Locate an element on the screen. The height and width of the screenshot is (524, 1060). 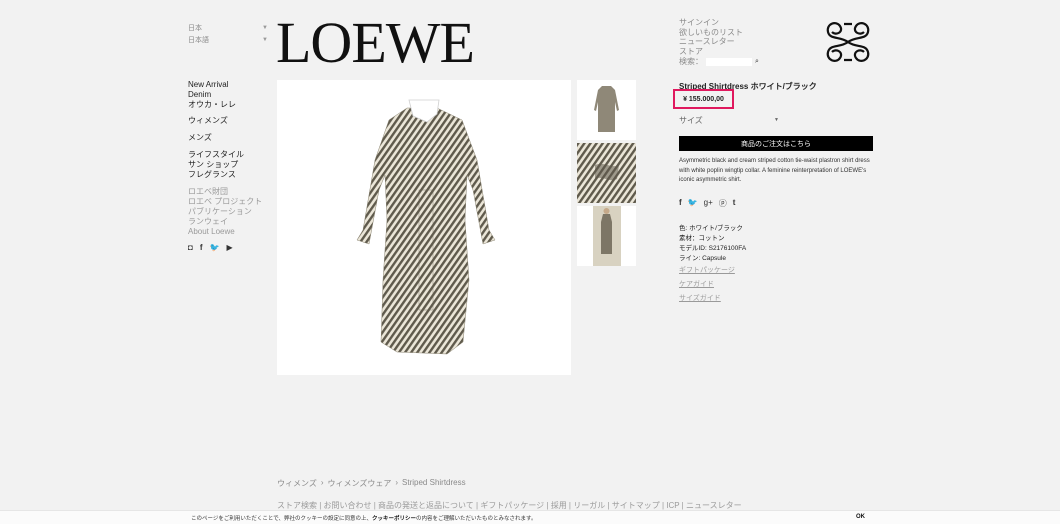
nav-publications: パブリケーション is located at coordinates (225, 212).